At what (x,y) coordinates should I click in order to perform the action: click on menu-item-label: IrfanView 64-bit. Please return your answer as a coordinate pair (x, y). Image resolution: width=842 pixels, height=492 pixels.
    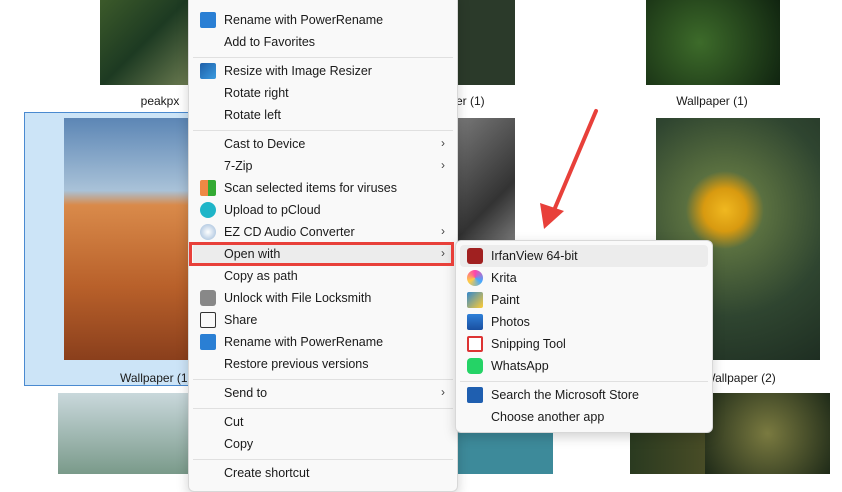
    Looking at the image, I should click on (534, 256).